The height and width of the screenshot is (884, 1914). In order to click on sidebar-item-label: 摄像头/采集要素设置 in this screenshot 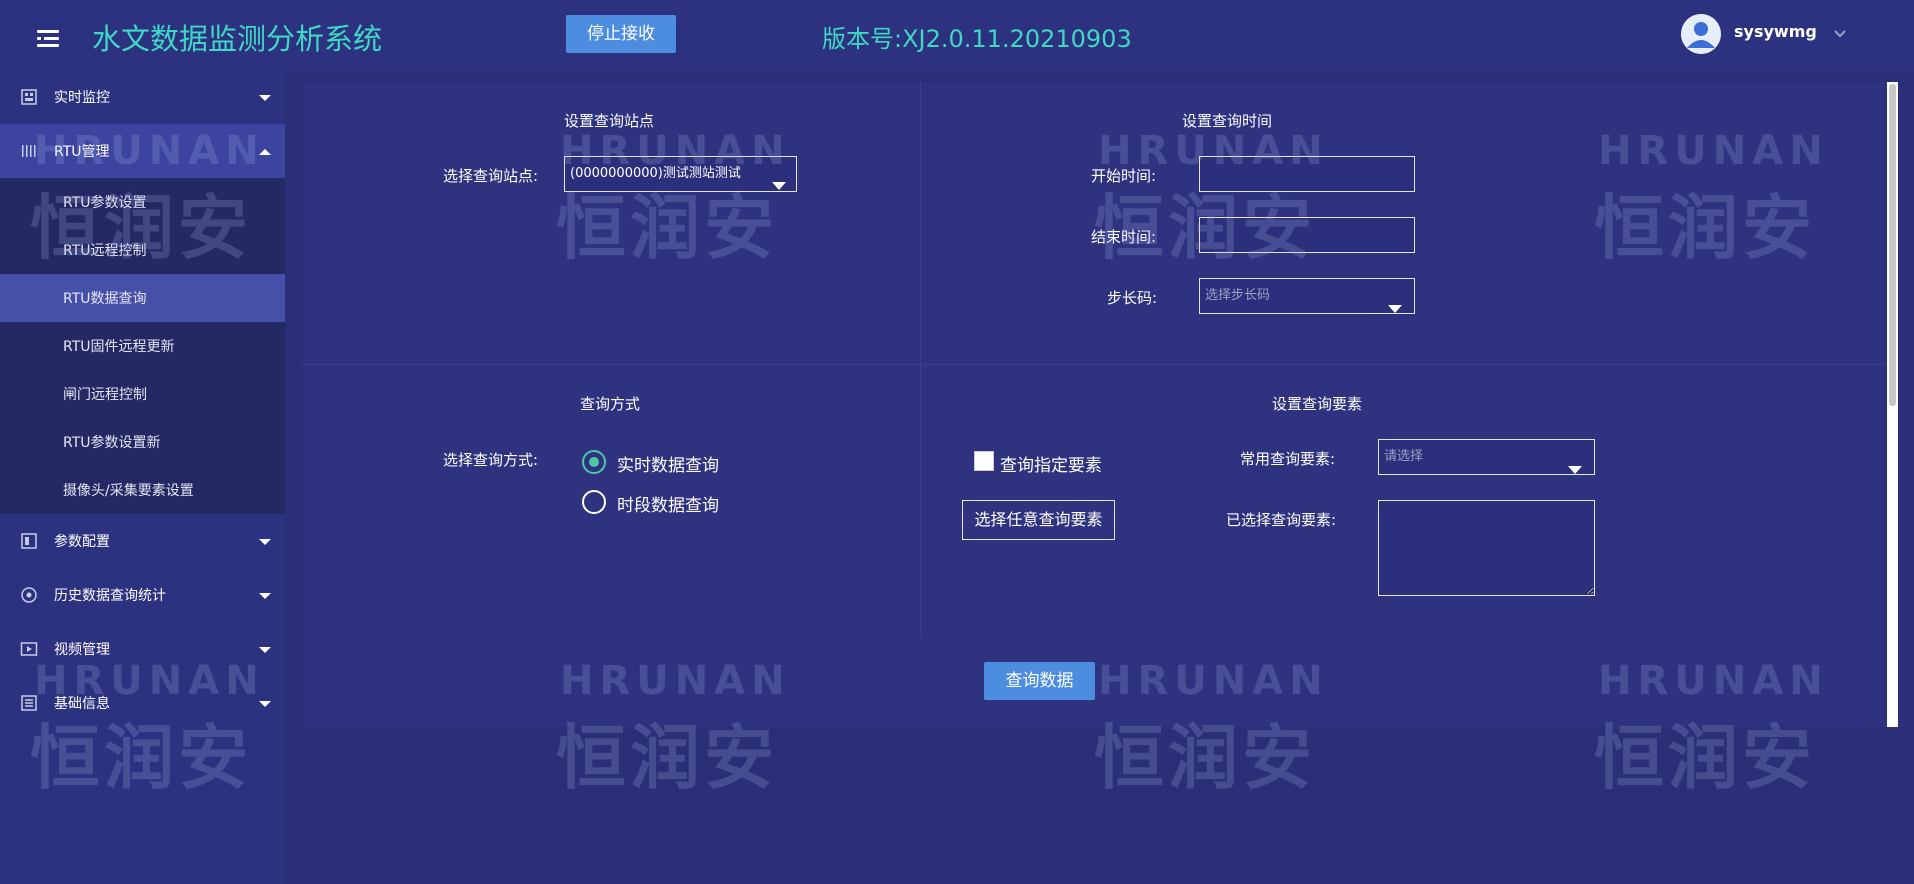, I will do `click(128, 491)`.